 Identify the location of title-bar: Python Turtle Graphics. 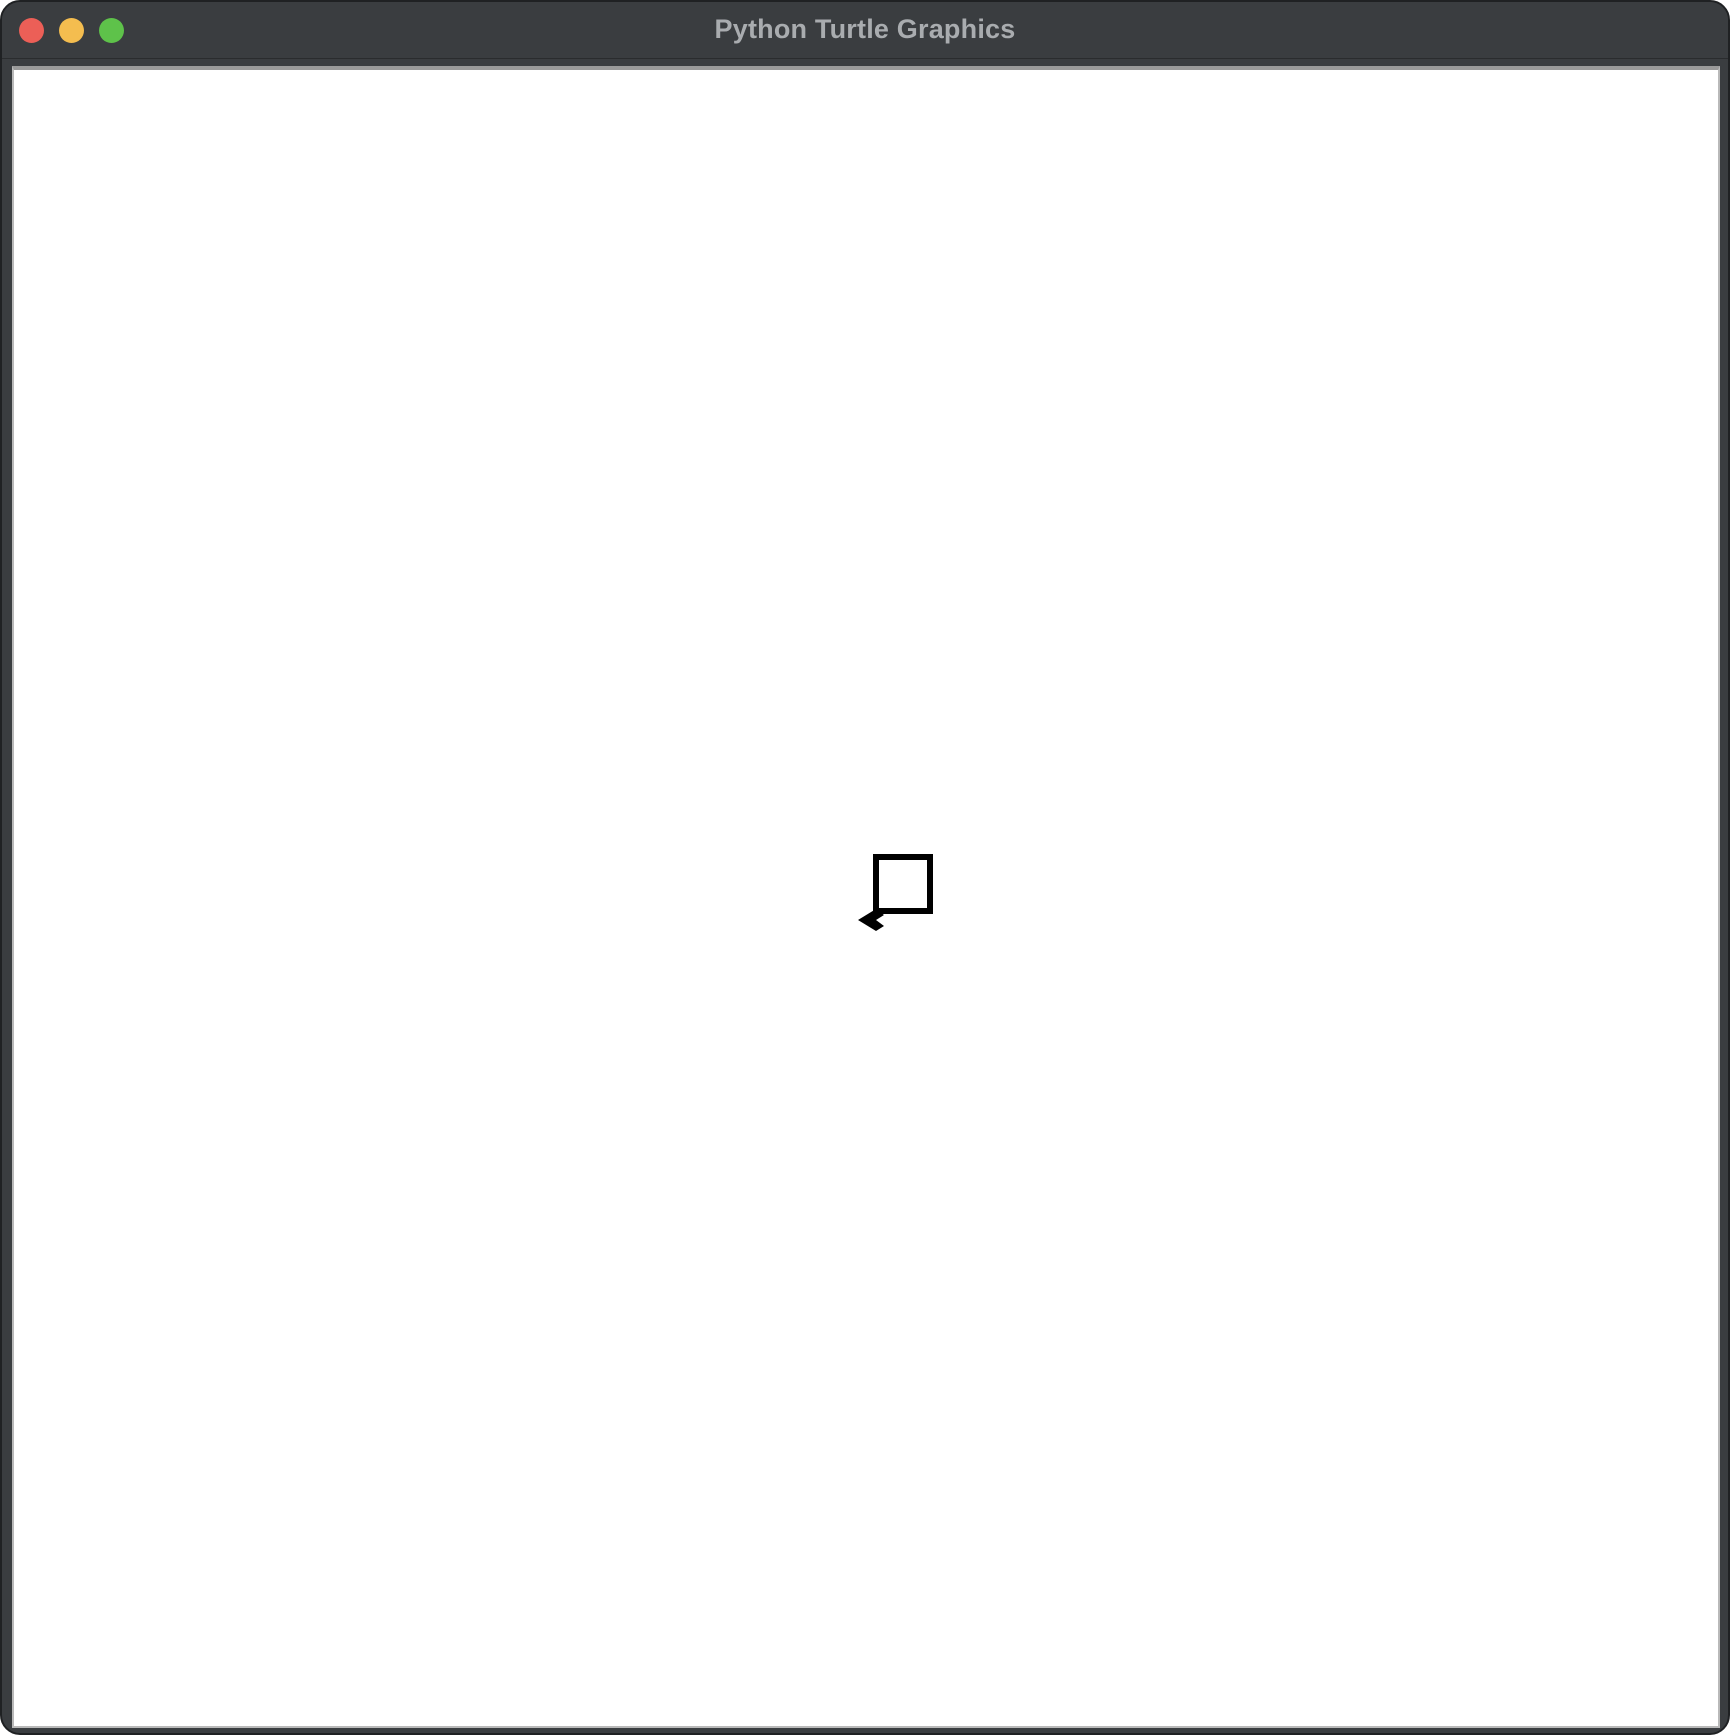
(865, 30).